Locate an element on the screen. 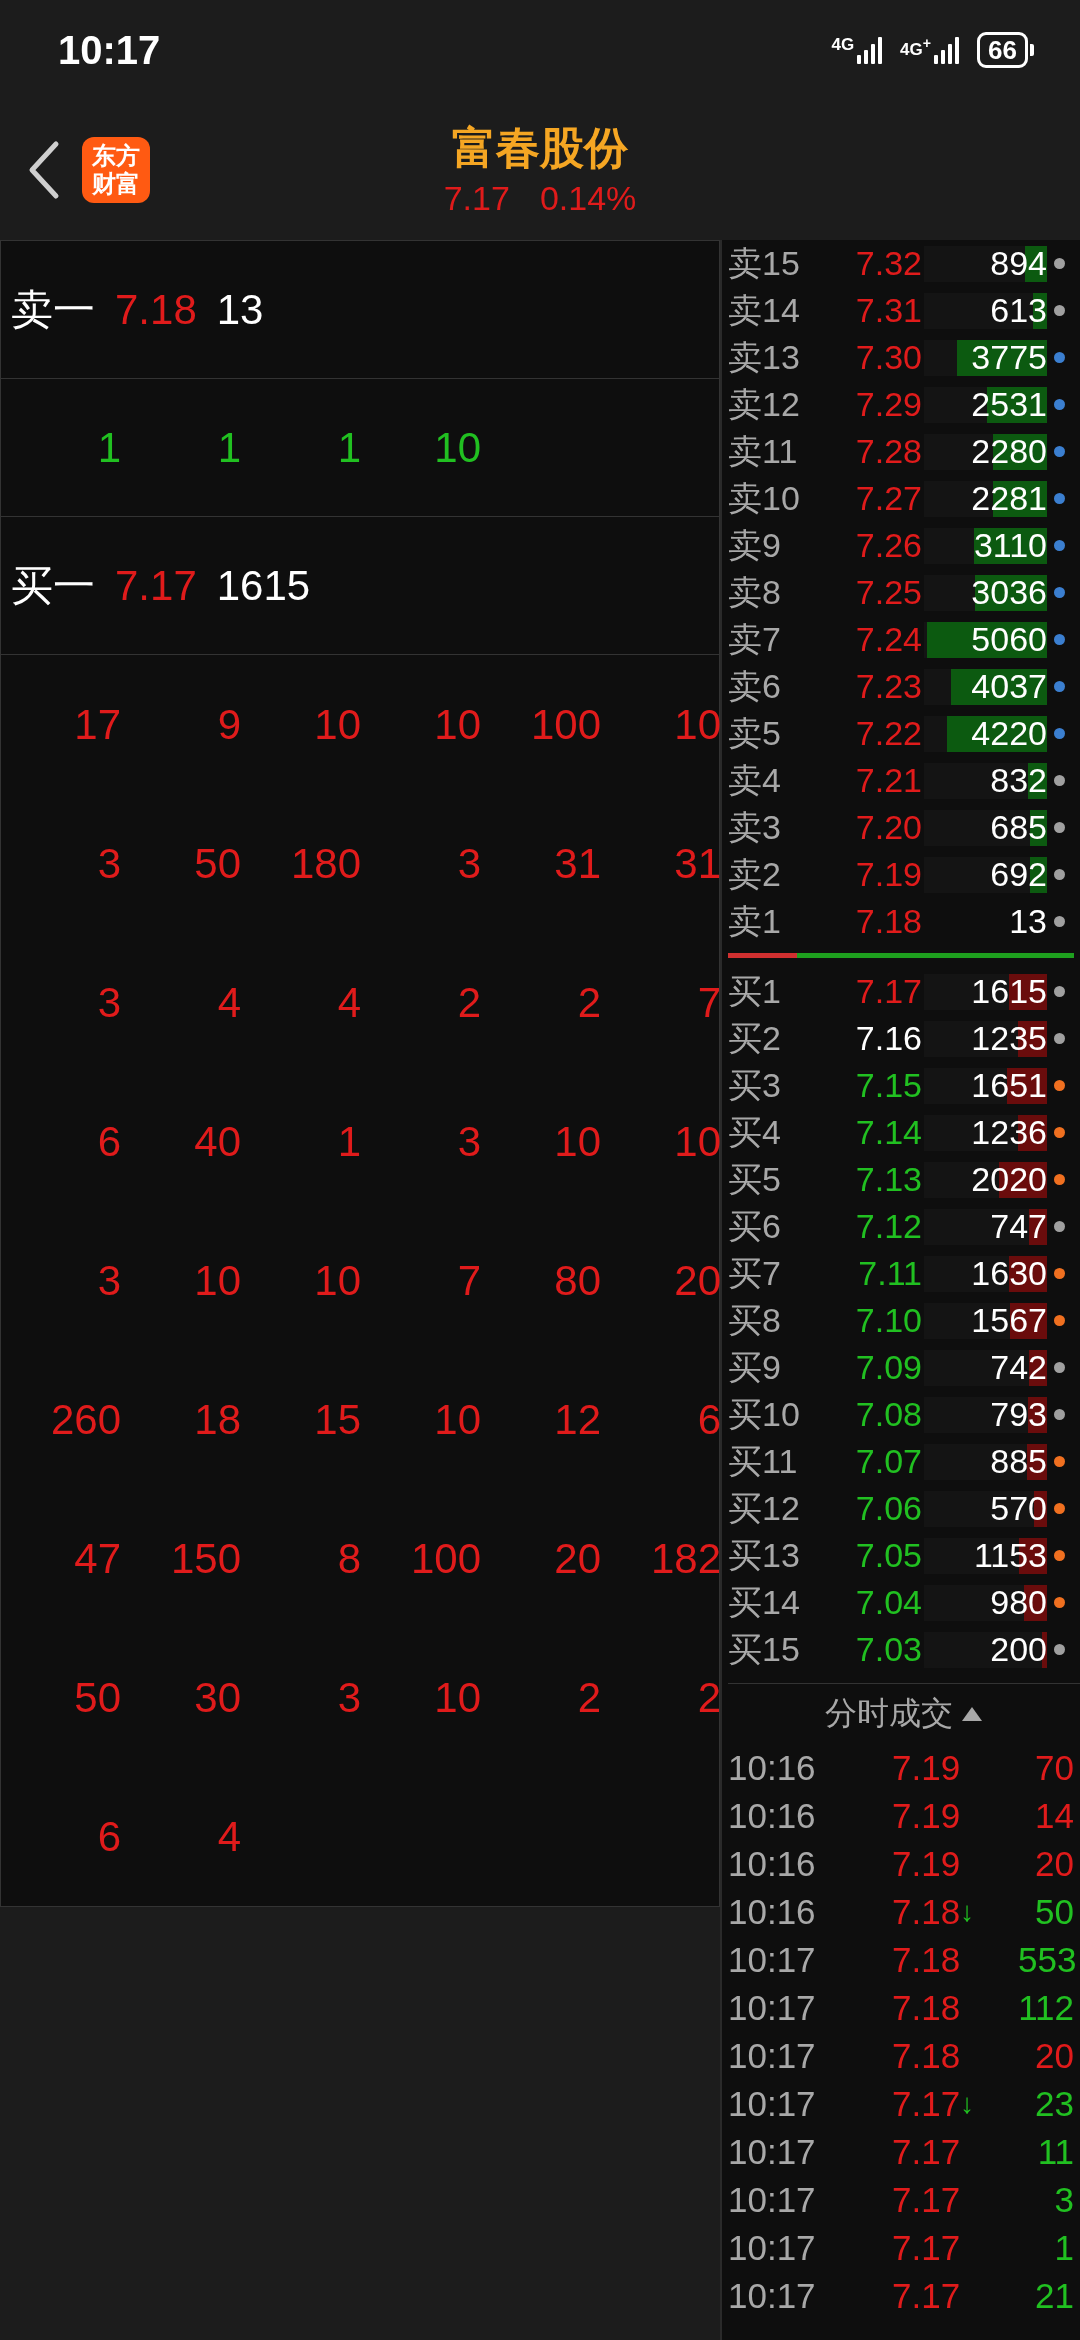 This screenshot has height=2340, width=1080. level-volume: 692 is located at coordinates (1018, 874).